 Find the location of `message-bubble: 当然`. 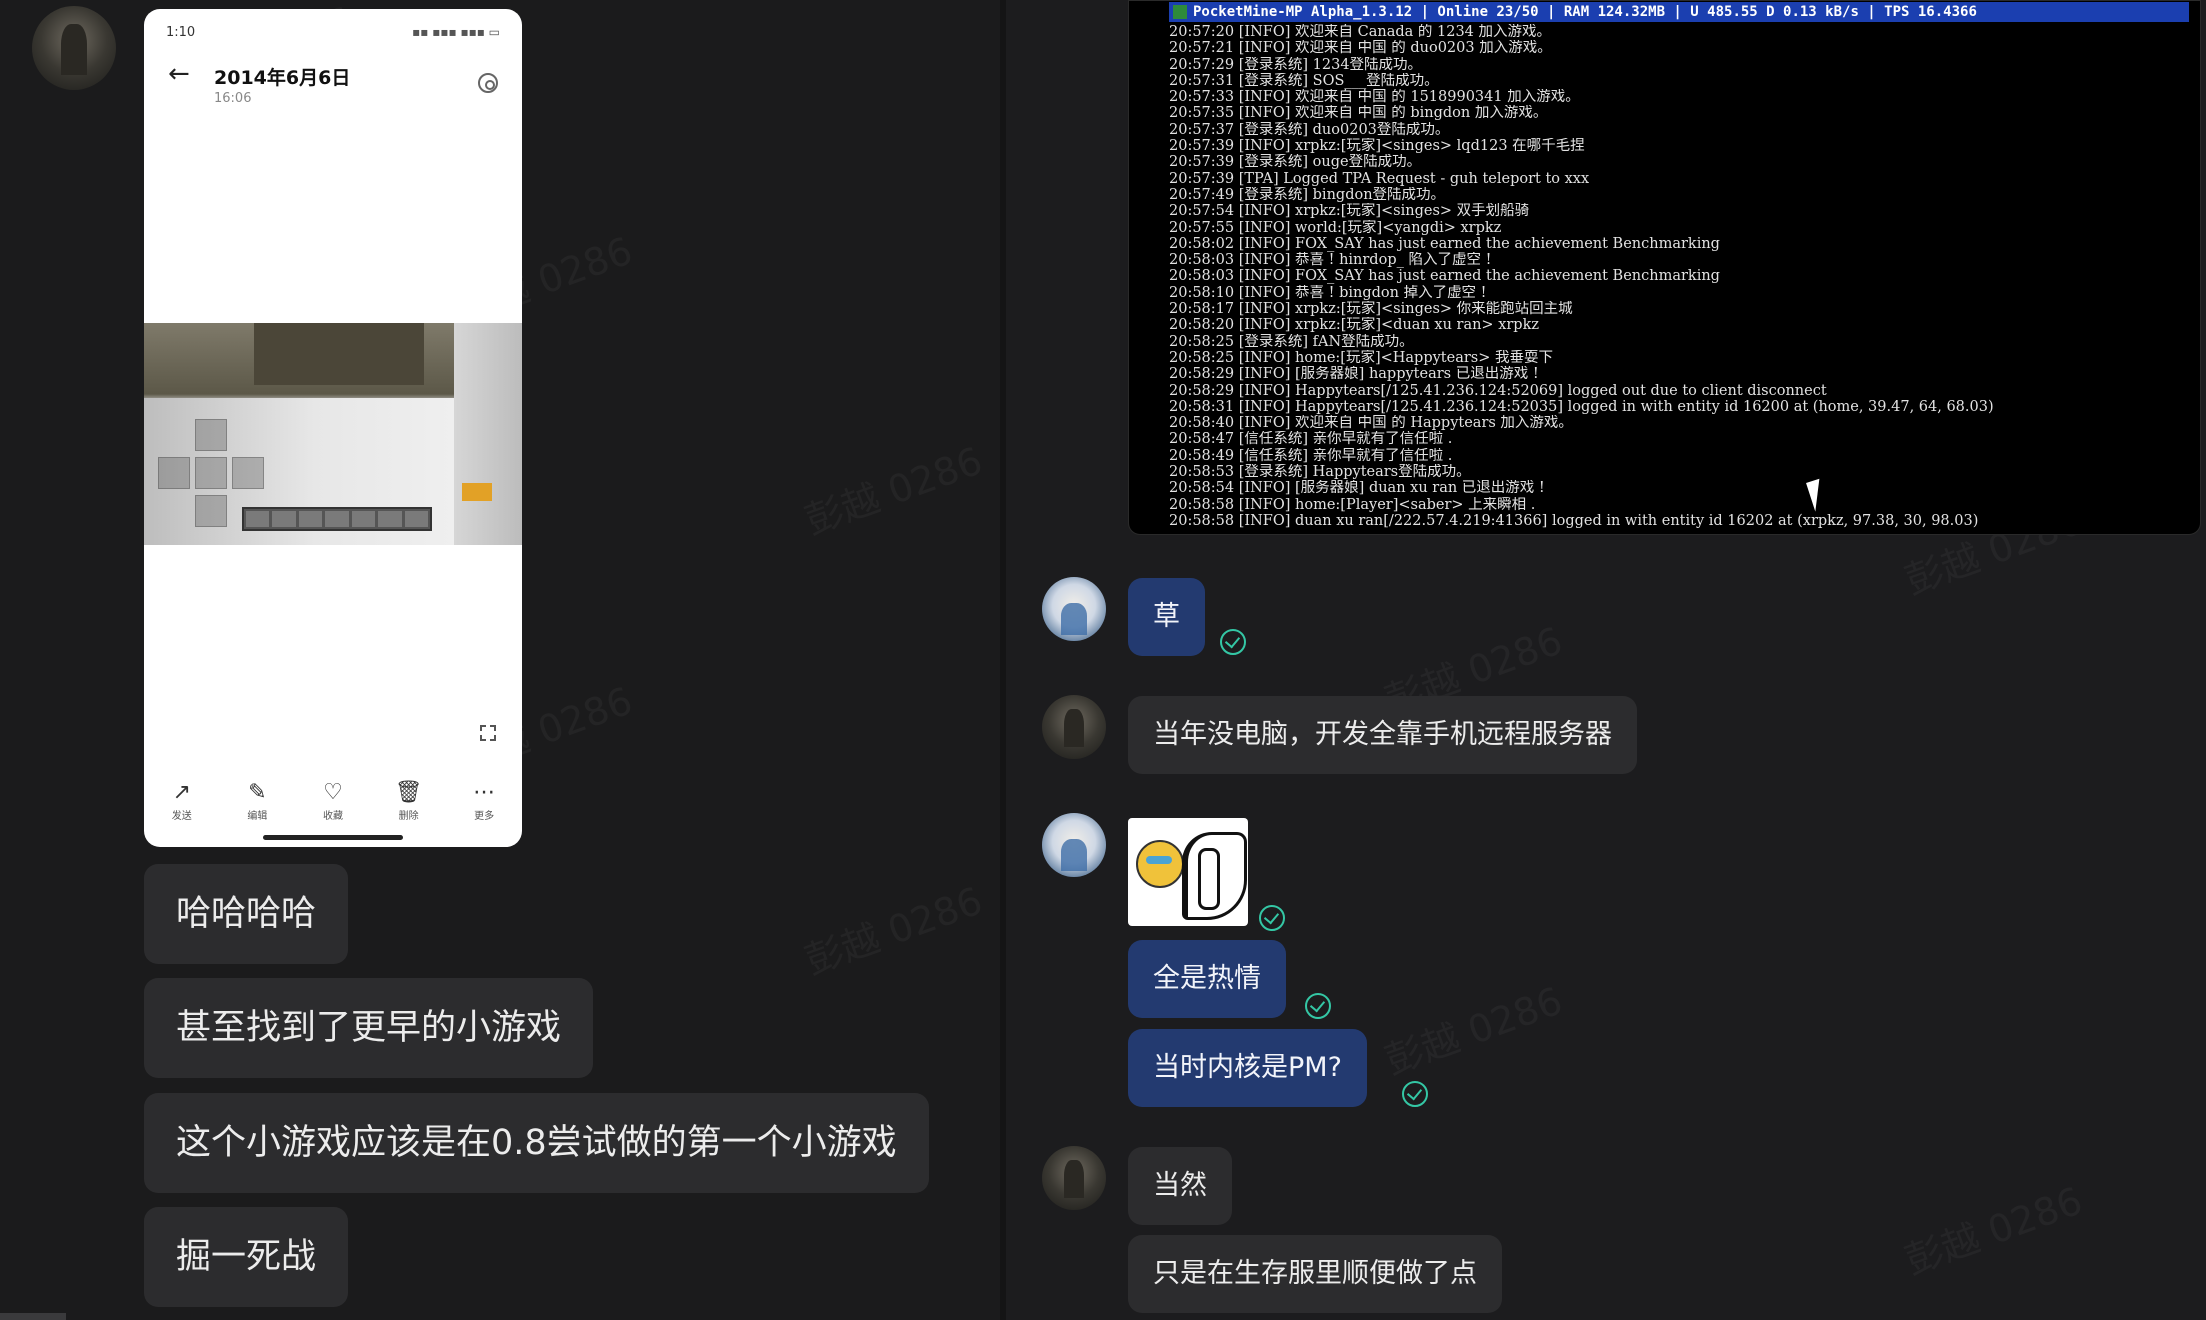

message-bubble: 当然 is located at coordinates (1180, 1186).